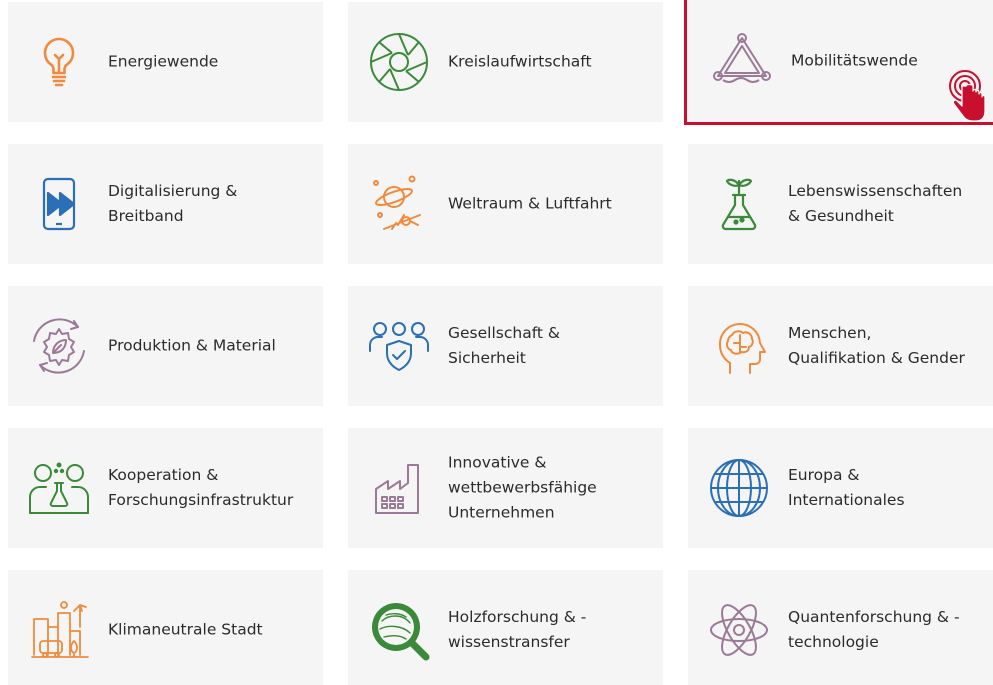 This screenshot has width=993, height=685. I want to click on tile-label: Kreislaufwirtschaft, so click(520, 61).